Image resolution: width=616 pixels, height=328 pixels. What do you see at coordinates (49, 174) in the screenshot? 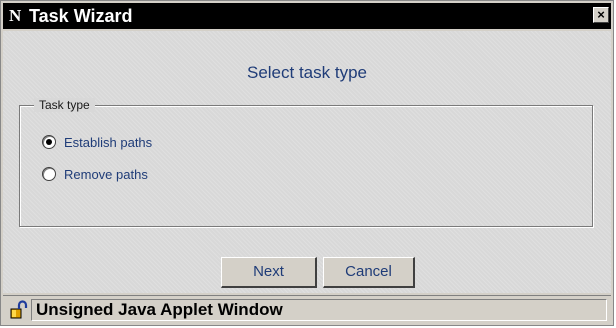
I see `radio-remove-paths` at bounding box center [49, 174].